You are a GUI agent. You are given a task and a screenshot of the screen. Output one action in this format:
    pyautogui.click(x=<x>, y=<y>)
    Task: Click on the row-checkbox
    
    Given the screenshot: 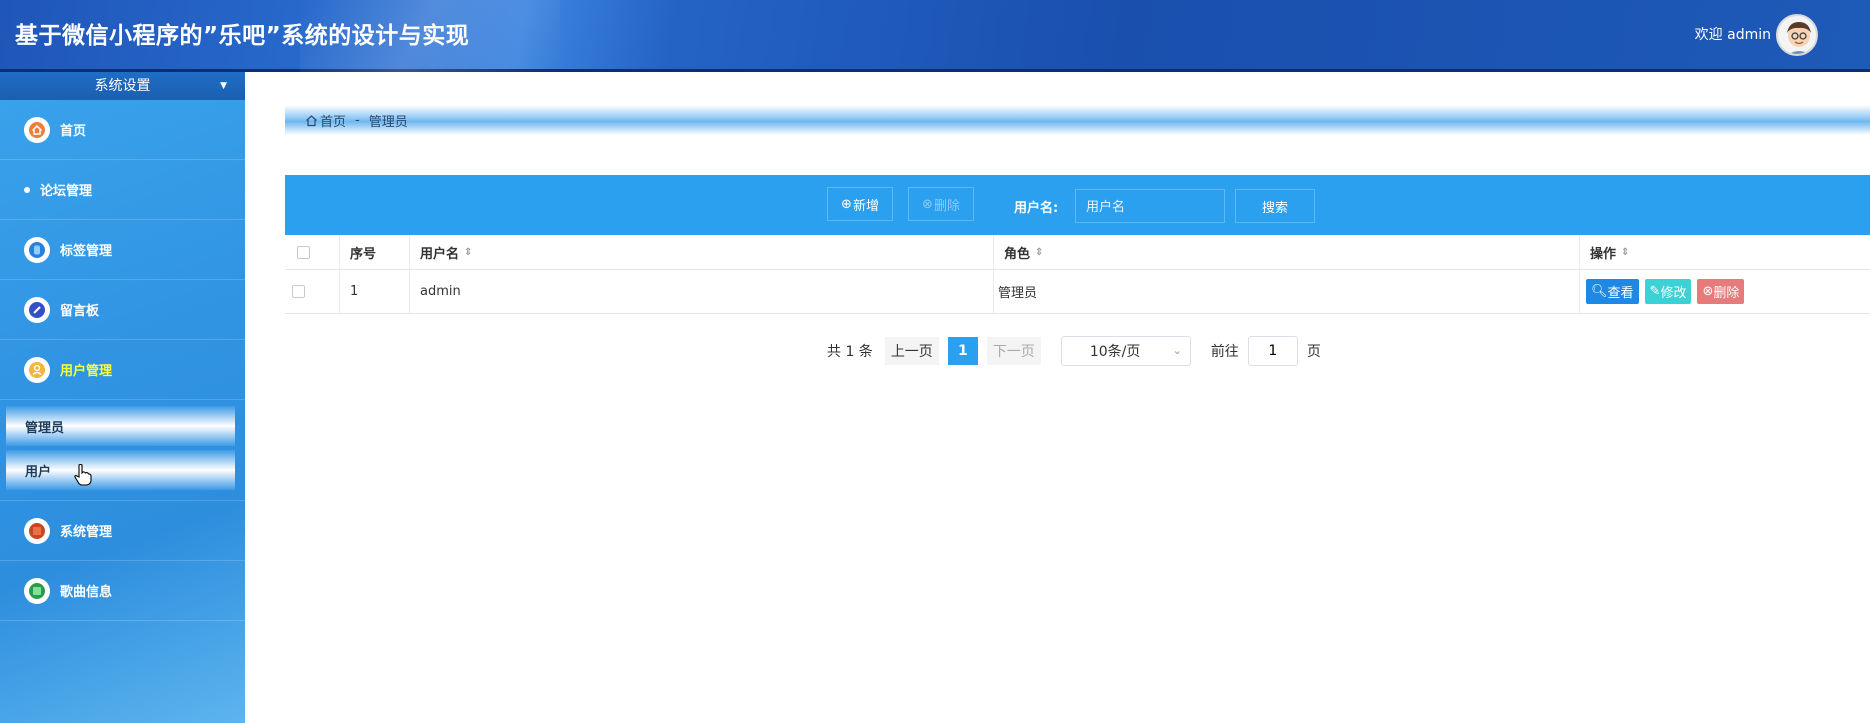 What is the action you would take?
    pyautogui.click(x=298, y=291)
    